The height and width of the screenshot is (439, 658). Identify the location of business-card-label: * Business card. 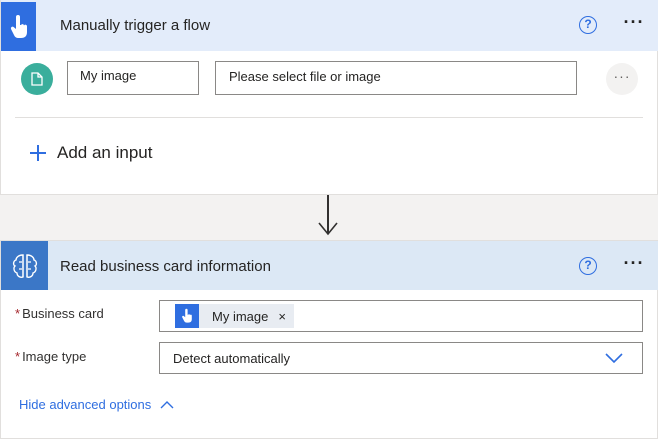
(59, 313).